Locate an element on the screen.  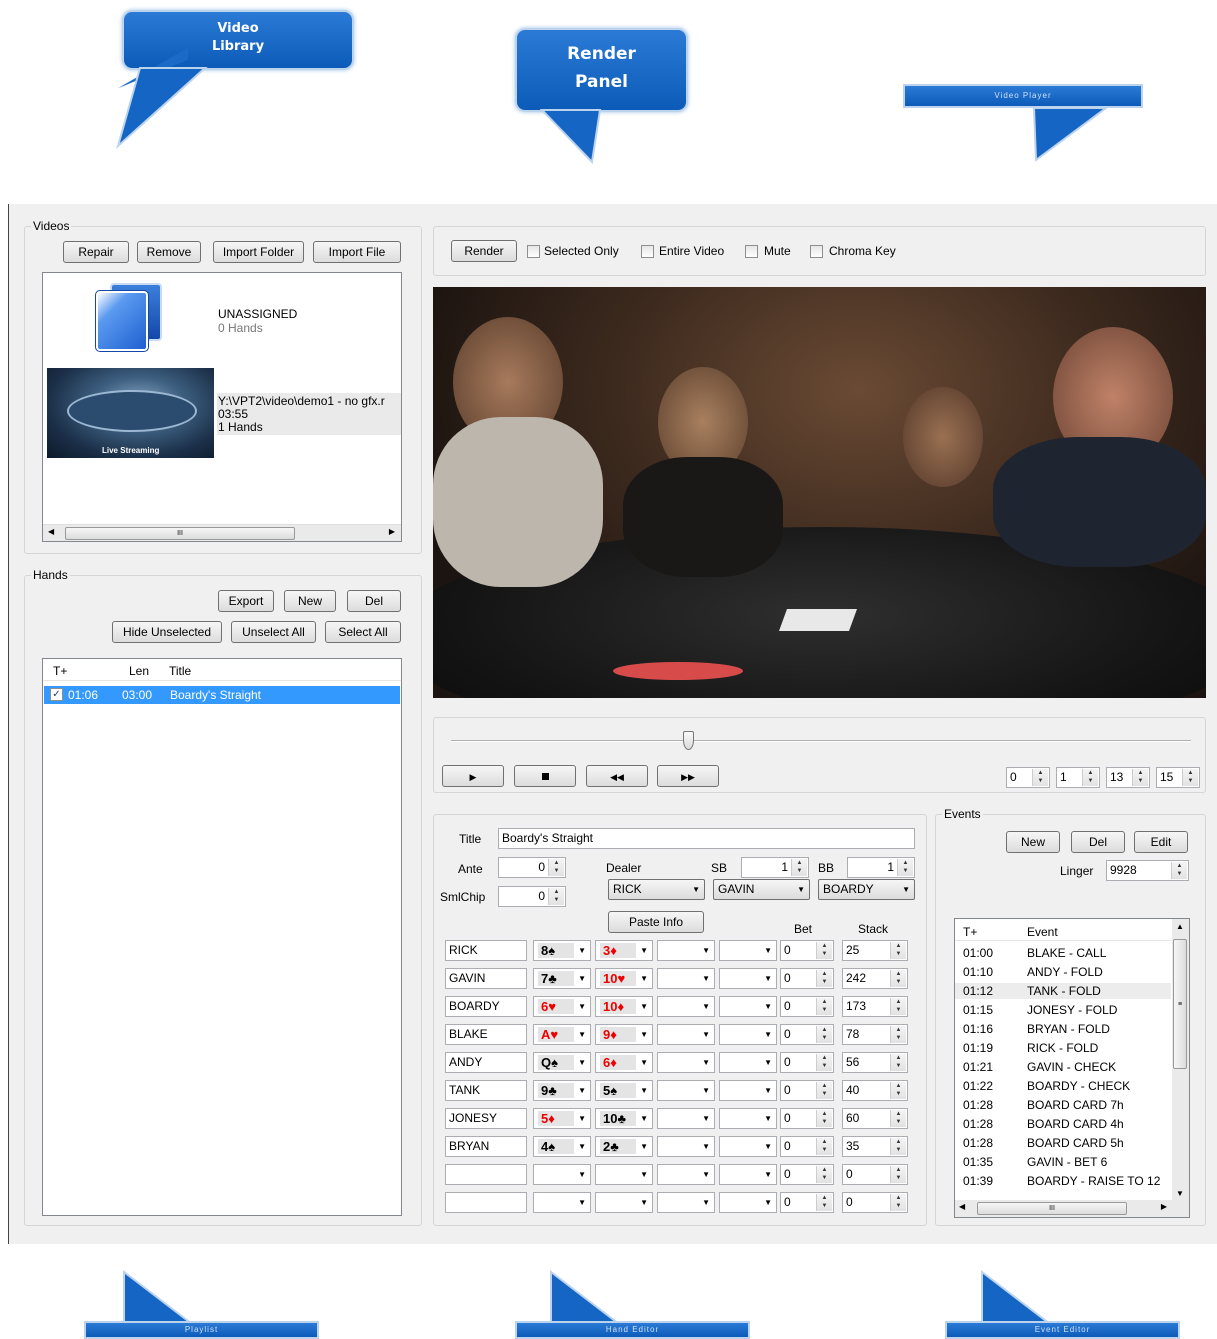
remove-button: Remove is located at coordinates (169, 252).